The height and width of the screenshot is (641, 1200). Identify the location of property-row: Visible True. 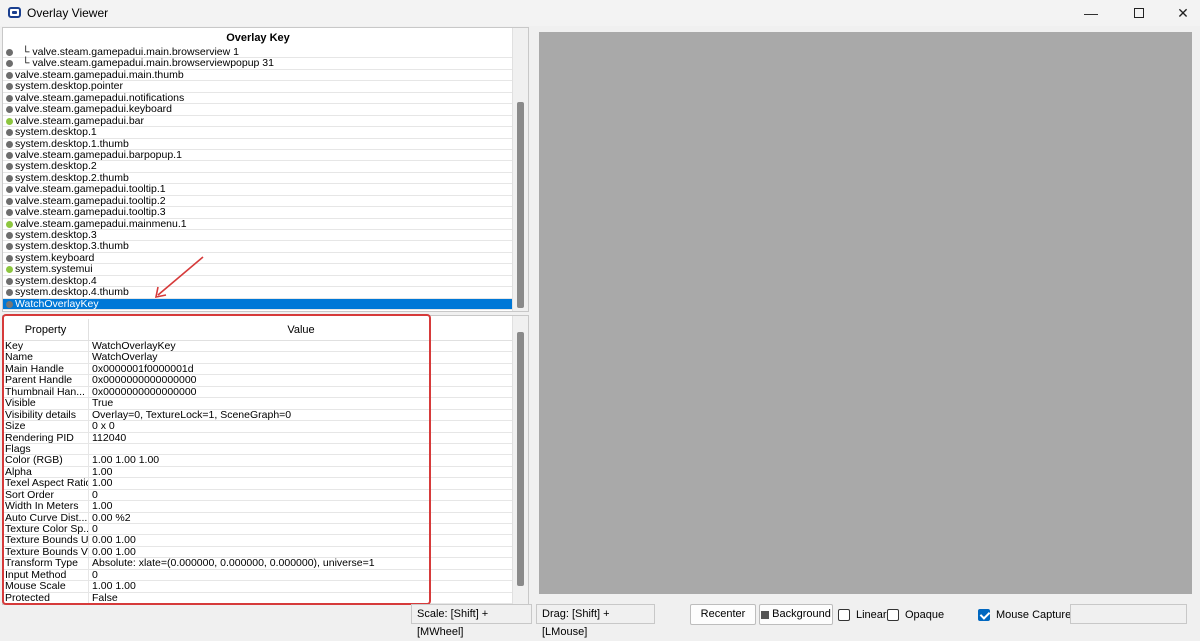
(258, 404).